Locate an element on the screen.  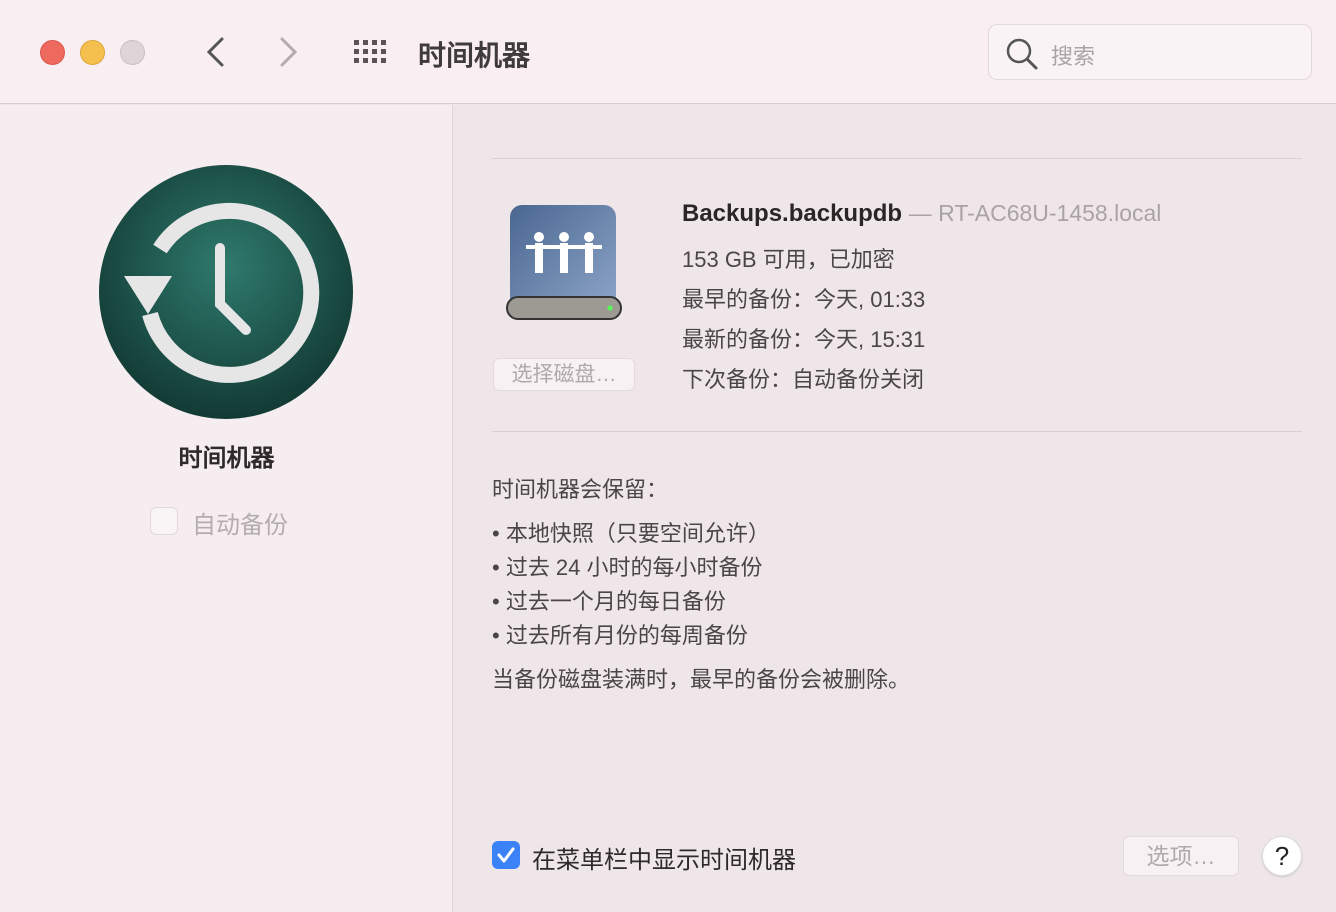
title-bar: 时间机器 搜索 is located at coordinates (668, 52).